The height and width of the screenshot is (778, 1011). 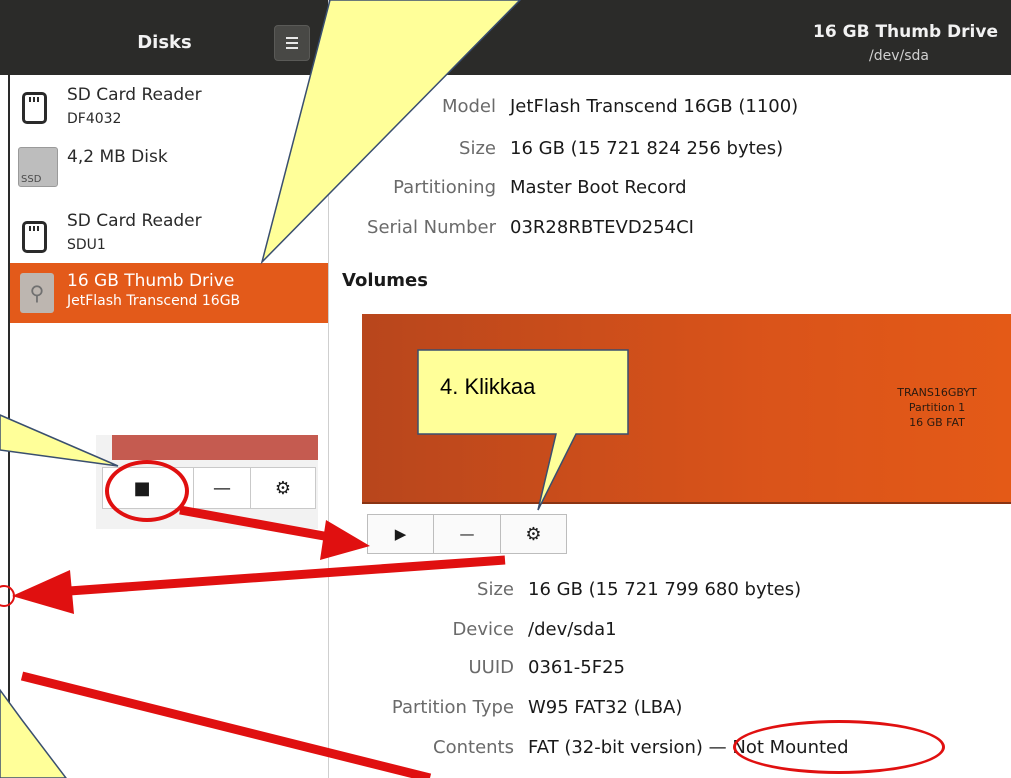 I want to click on red-ring-left-edge, so click(x=7, y=596).